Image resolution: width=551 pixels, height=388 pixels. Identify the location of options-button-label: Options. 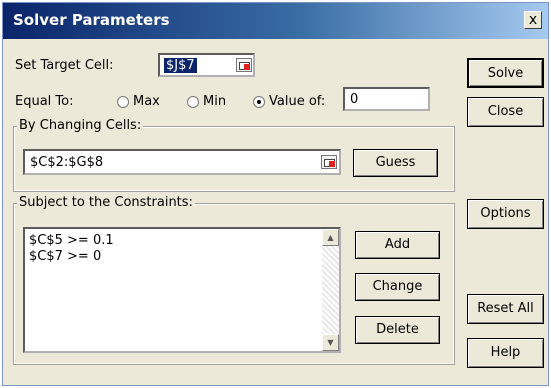
(505, 213).